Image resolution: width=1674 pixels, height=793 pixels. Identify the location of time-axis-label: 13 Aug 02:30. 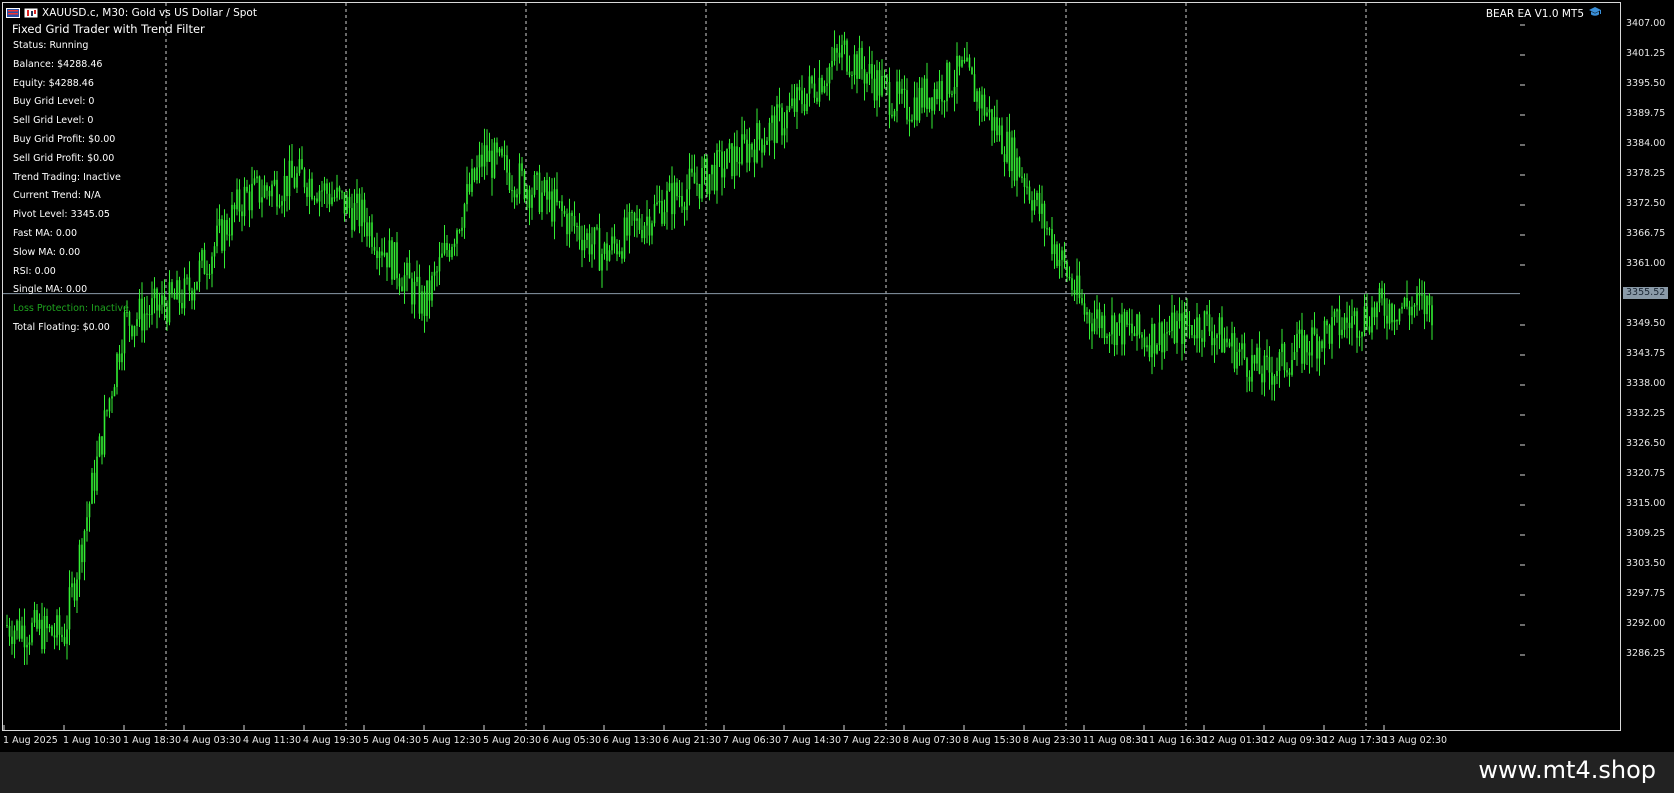
(1415, 740).